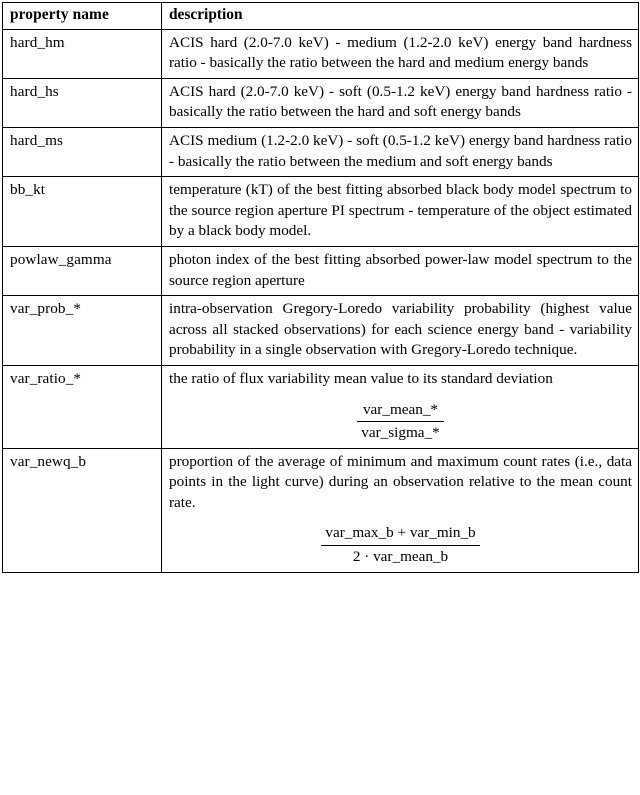 The width and height of the screenshot is (640, 795). Describe the element at coordinates (400, 535) in the screenshot. I see `fraction-numerator: var_max_b + var_min_b` at that location.